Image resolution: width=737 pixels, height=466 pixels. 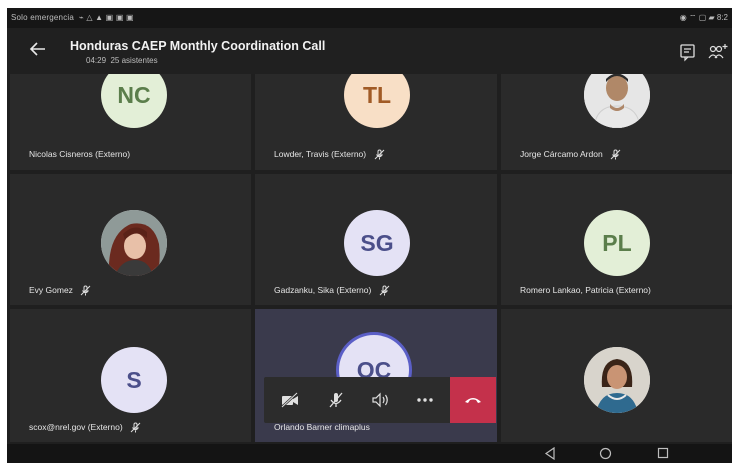 I want to click on participant-tile: Jorge Cárcamo Ardon, so click(x=616, y=122).